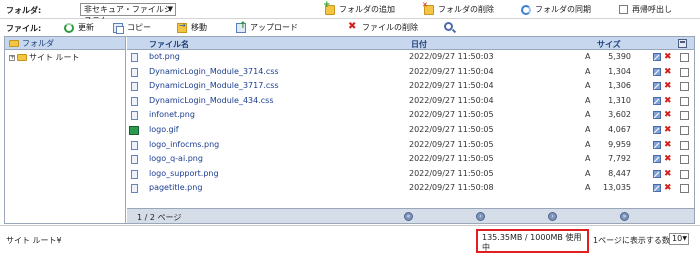  Describe the element at coordinates (679, 239) in the screenshot. I see `per-page-select: 10 ▼` at that location.